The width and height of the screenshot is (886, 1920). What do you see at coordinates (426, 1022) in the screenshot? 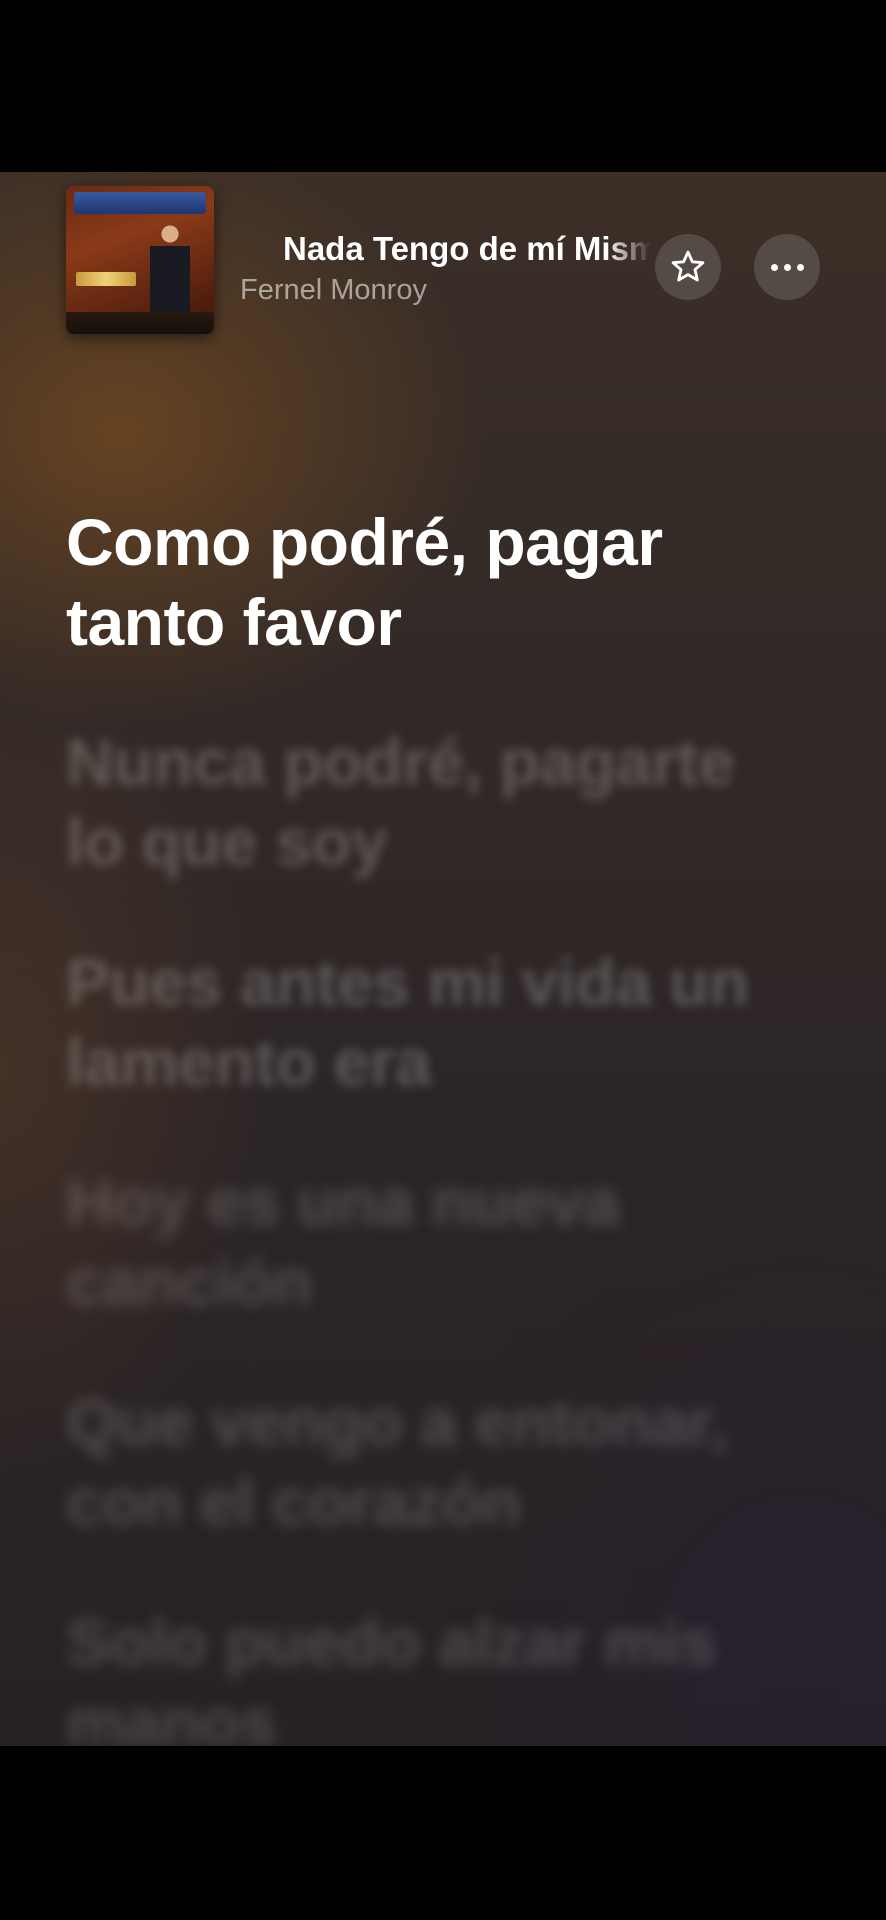
I see `lyric-line: Pues antes mi vida un lamento era` at bounding box center [426, 1022].